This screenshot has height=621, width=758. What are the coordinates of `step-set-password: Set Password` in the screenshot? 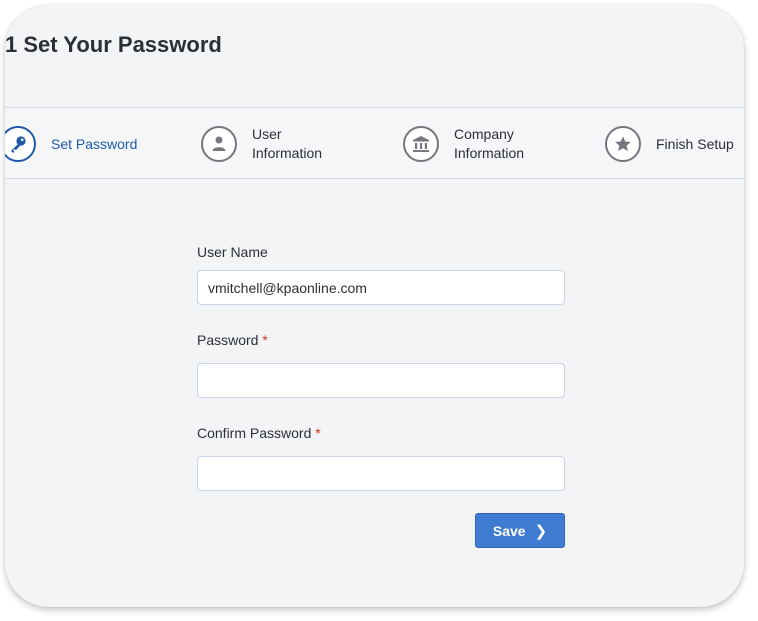 It's located at (71, 144).